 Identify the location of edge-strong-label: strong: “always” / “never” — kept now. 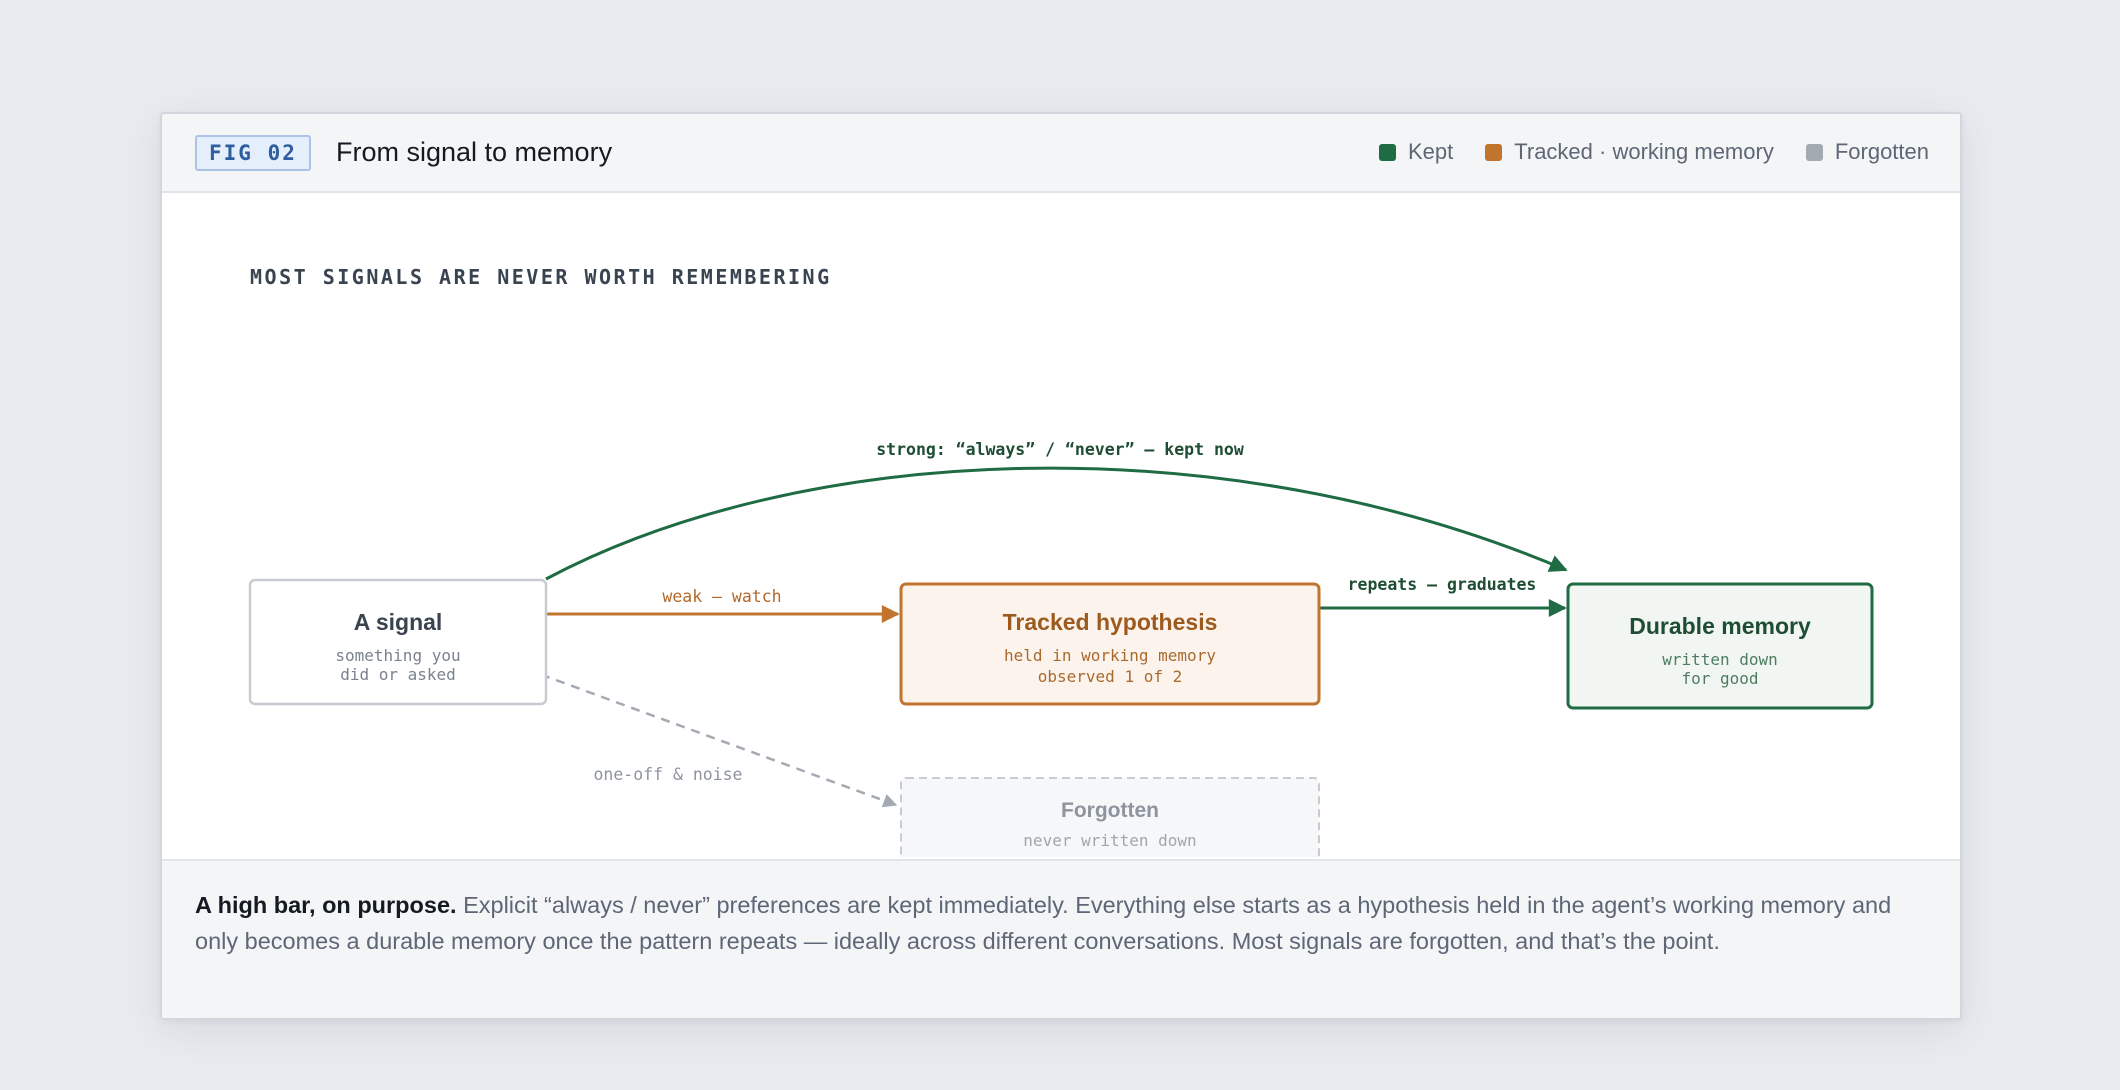
(1060, 449).